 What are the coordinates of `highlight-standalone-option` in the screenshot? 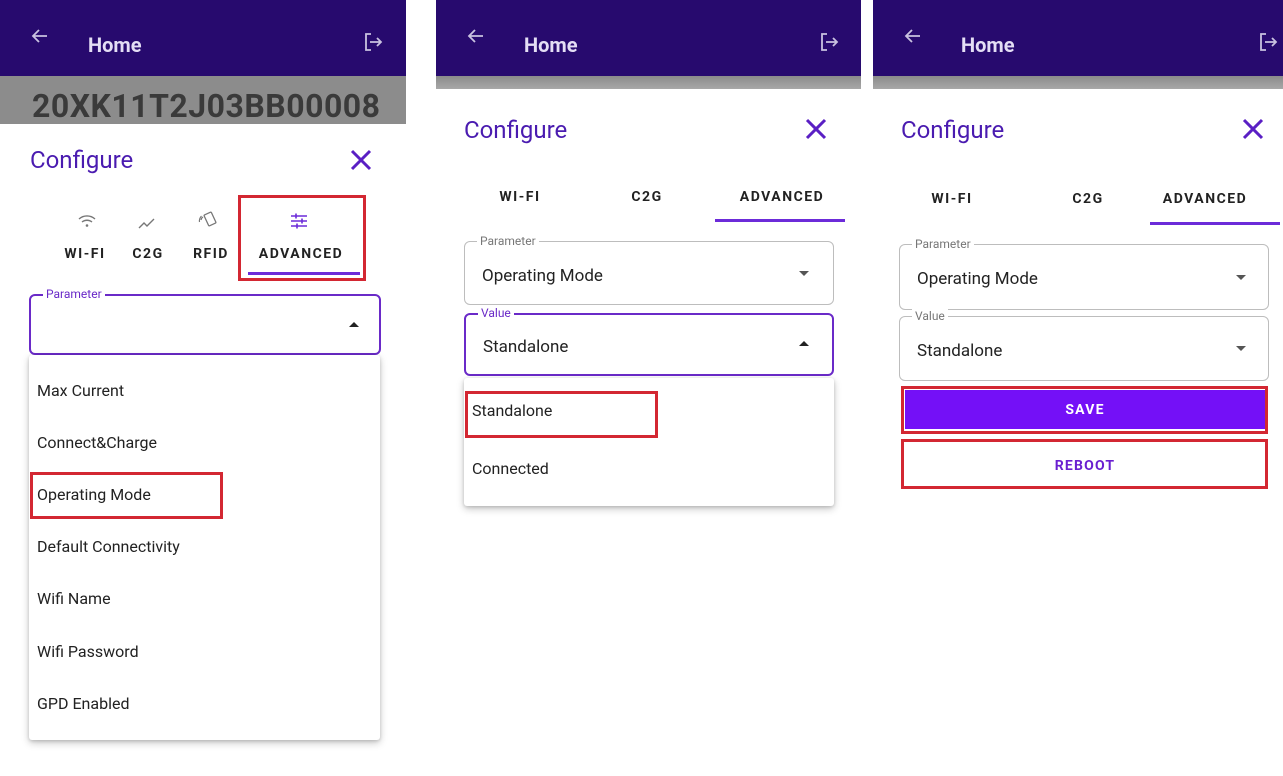 It's located at (561, 414).